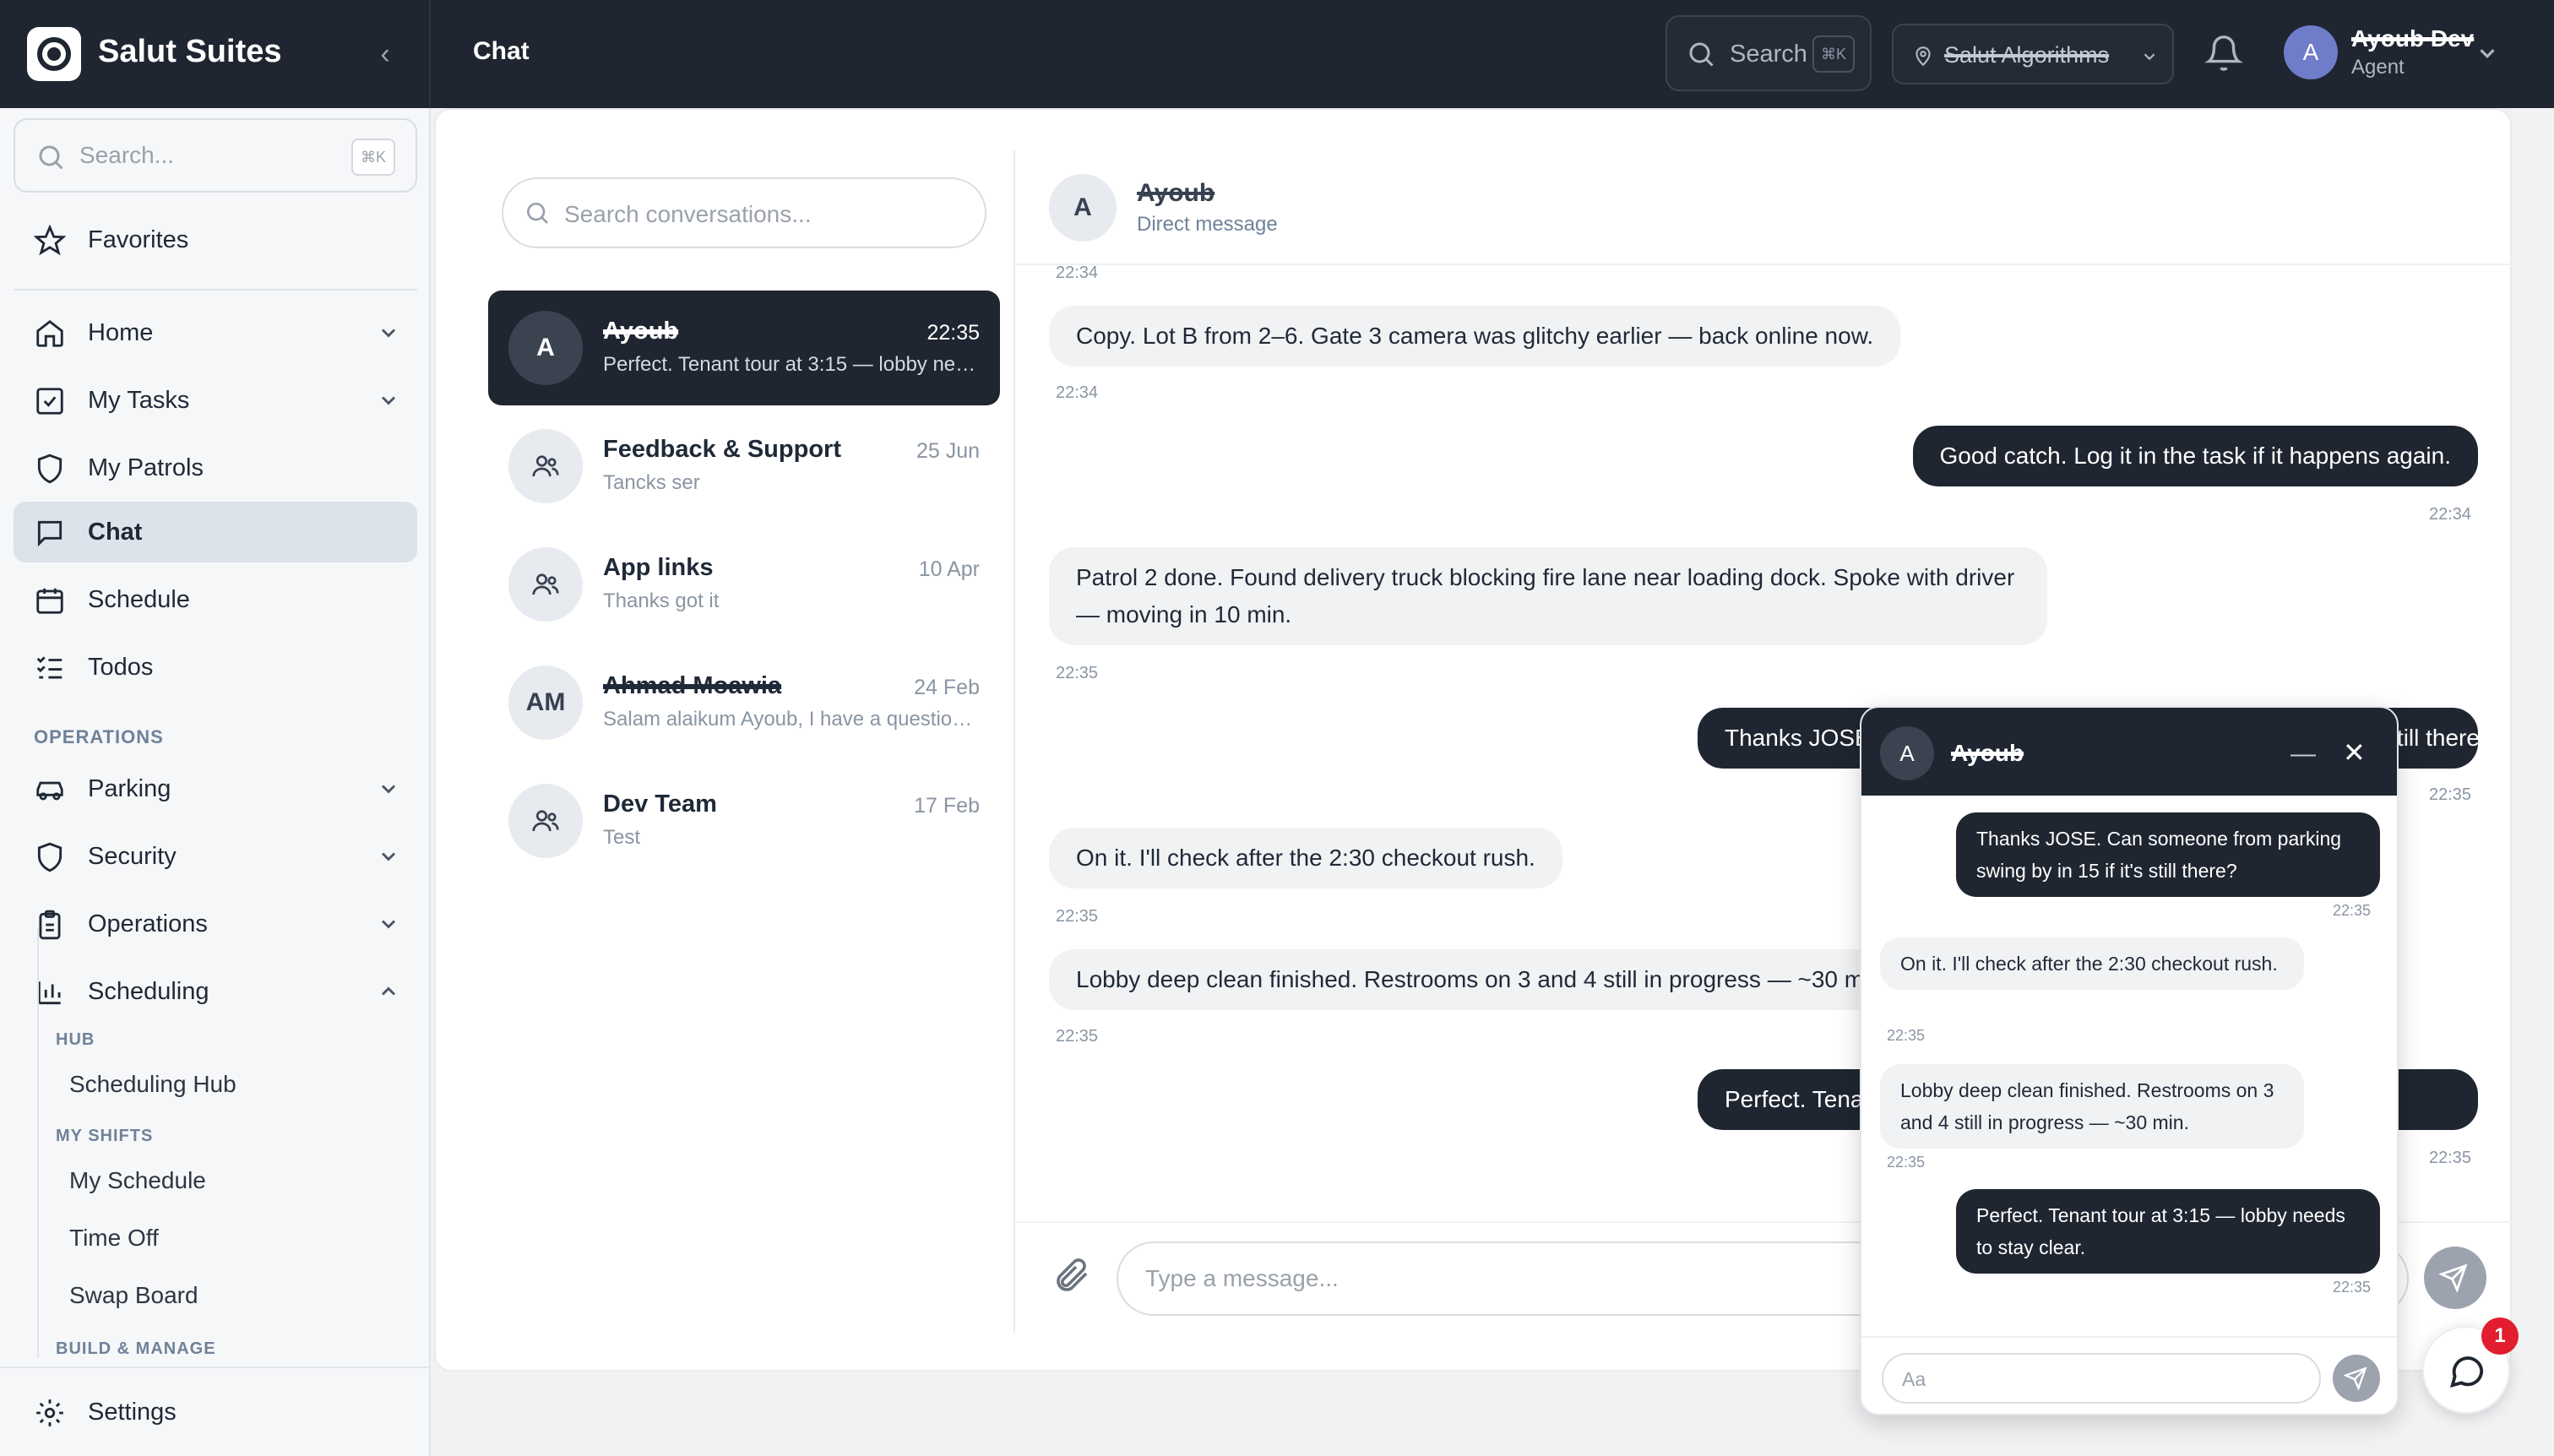  I want to click on sidebar-item-scheduling: Scheduling, so click(215, 991).